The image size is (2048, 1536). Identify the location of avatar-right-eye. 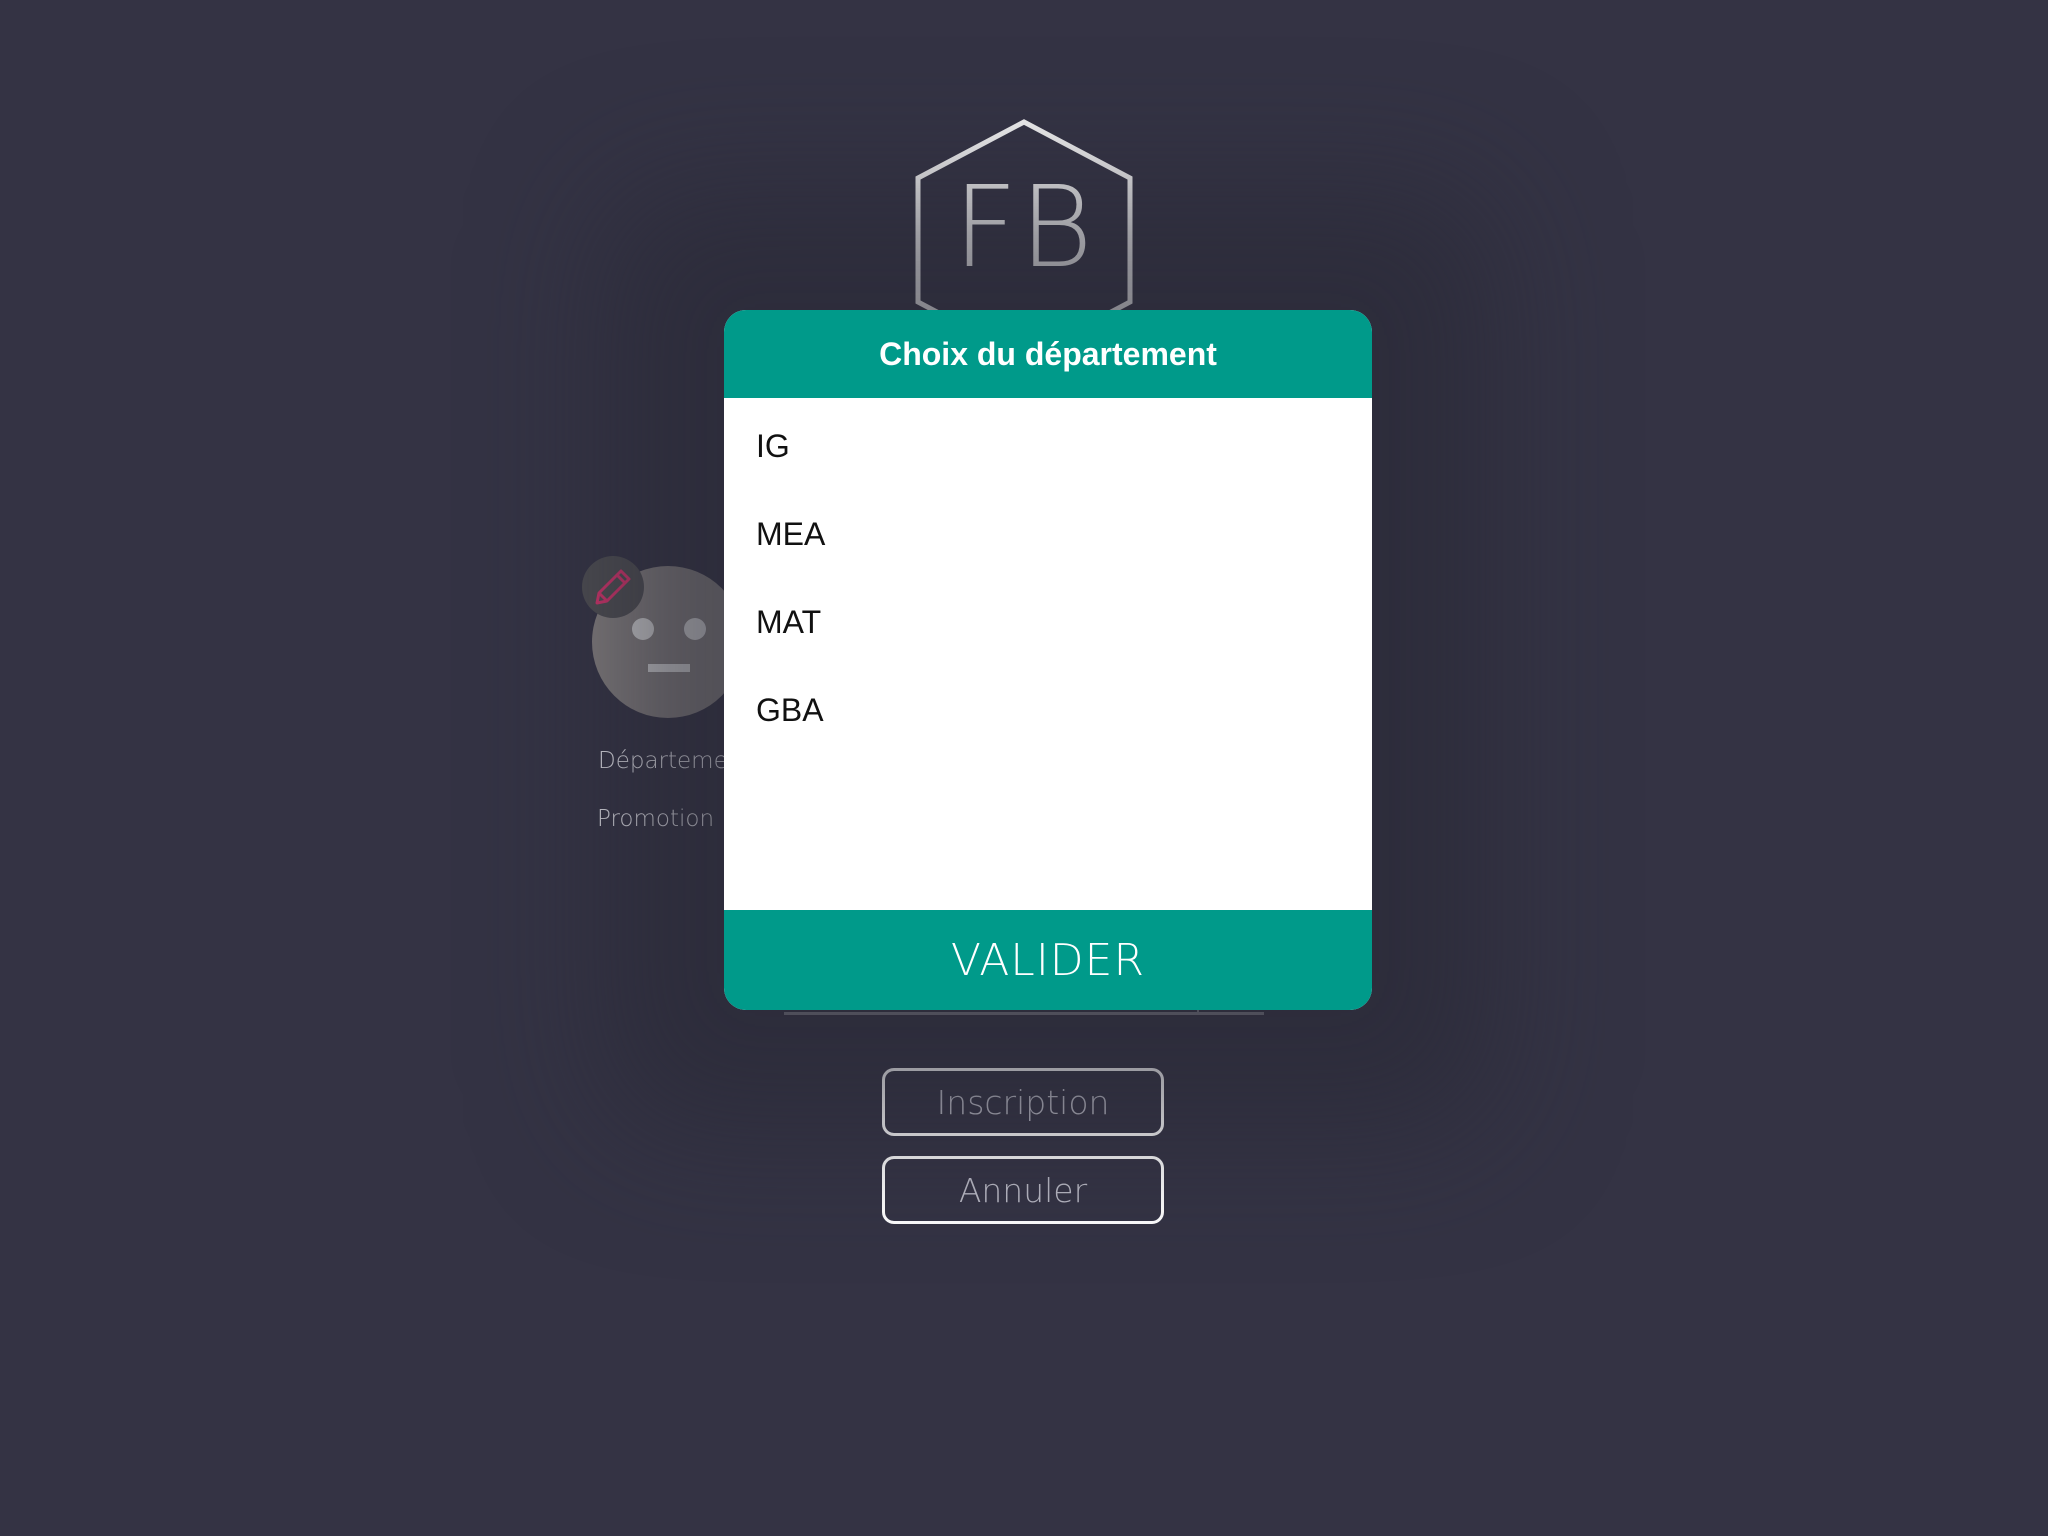
(695, 629).